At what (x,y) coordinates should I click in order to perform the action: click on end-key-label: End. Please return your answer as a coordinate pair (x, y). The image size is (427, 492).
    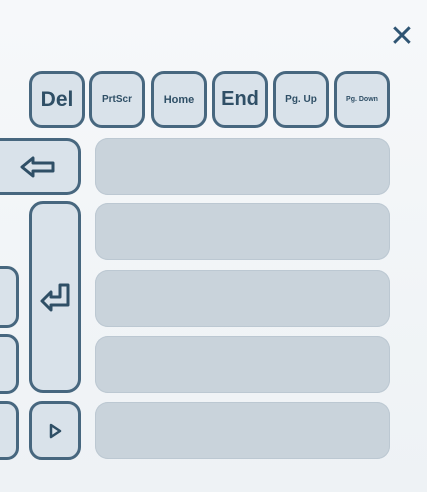
    Looking at the image, I should click on (240, 99).